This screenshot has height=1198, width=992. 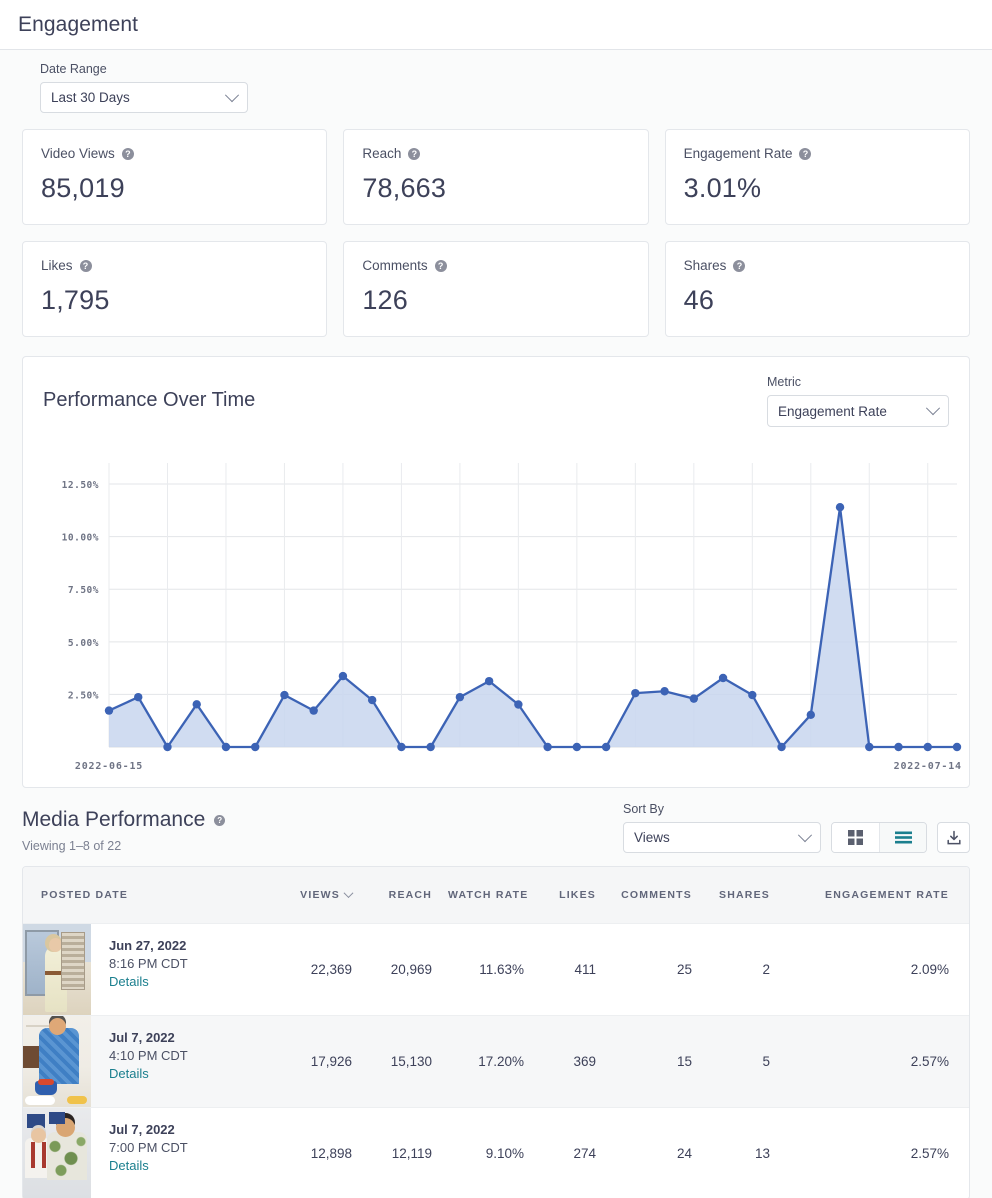 I want to click on post-date: Jun 27, 2022, so click(x=148, y=945).